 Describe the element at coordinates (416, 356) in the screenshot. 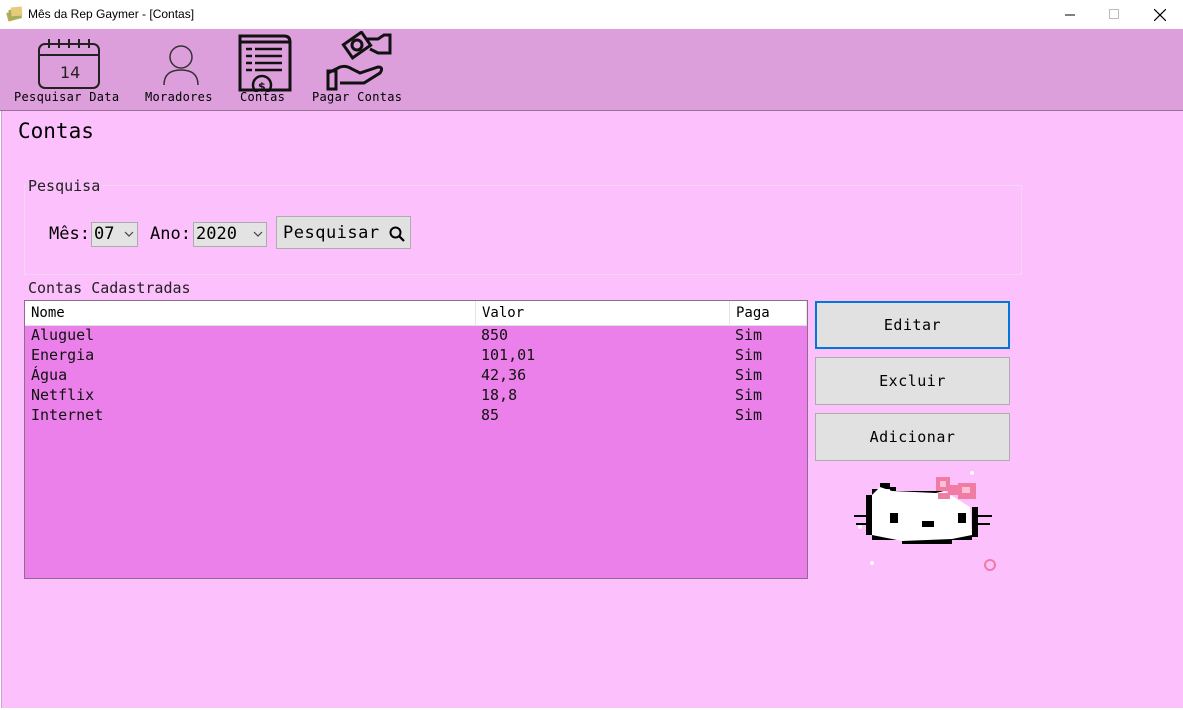

I see `table-row: Energia 101,01 Sim` at that location.